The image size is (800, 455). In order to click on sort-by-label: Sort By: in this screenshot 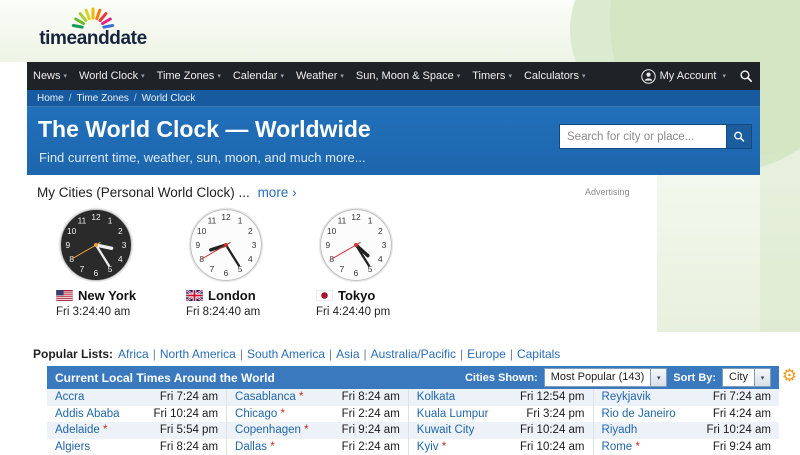, I will do `click(695, 377)`.